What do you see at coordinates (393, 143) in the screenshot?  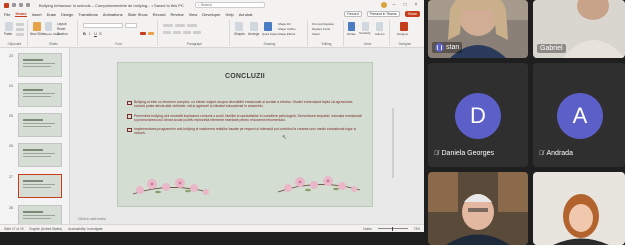 I see `vertical-scrollbar` at bounding box center [393, 143].